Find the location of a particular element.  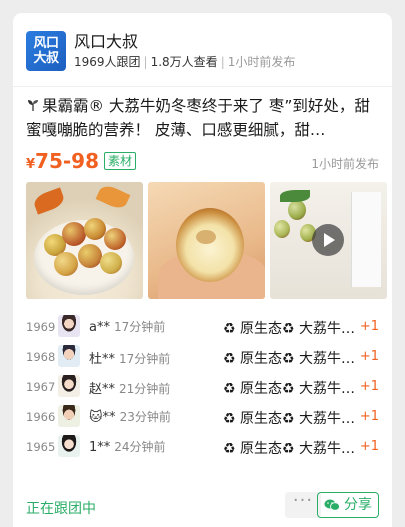

price-value: 75-98 is located at coordinates (67, 161).